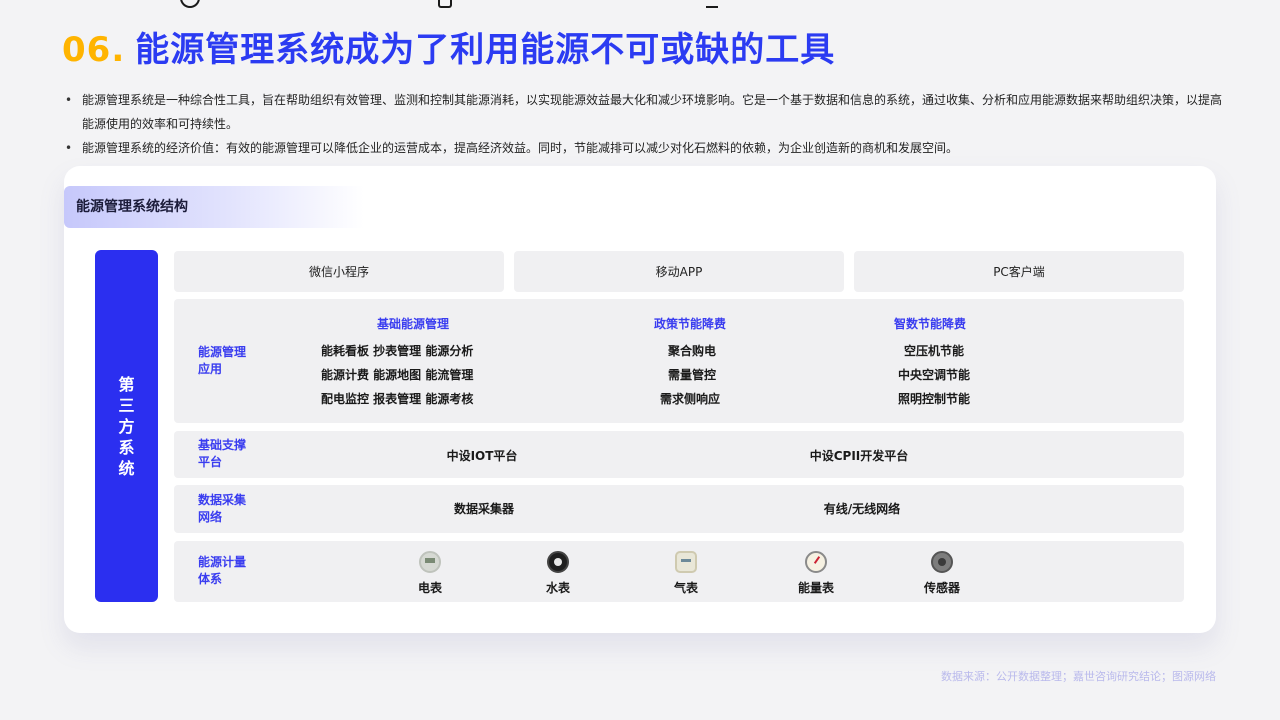  Describe the element at coordinates (558, 573) in the screenshot. I see `meter-water: 水表` at that location.